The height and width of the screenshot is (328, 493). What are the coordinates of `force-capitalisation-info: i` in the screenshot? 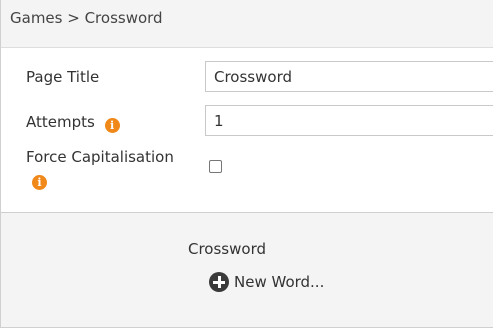 It's located at (39, 180).